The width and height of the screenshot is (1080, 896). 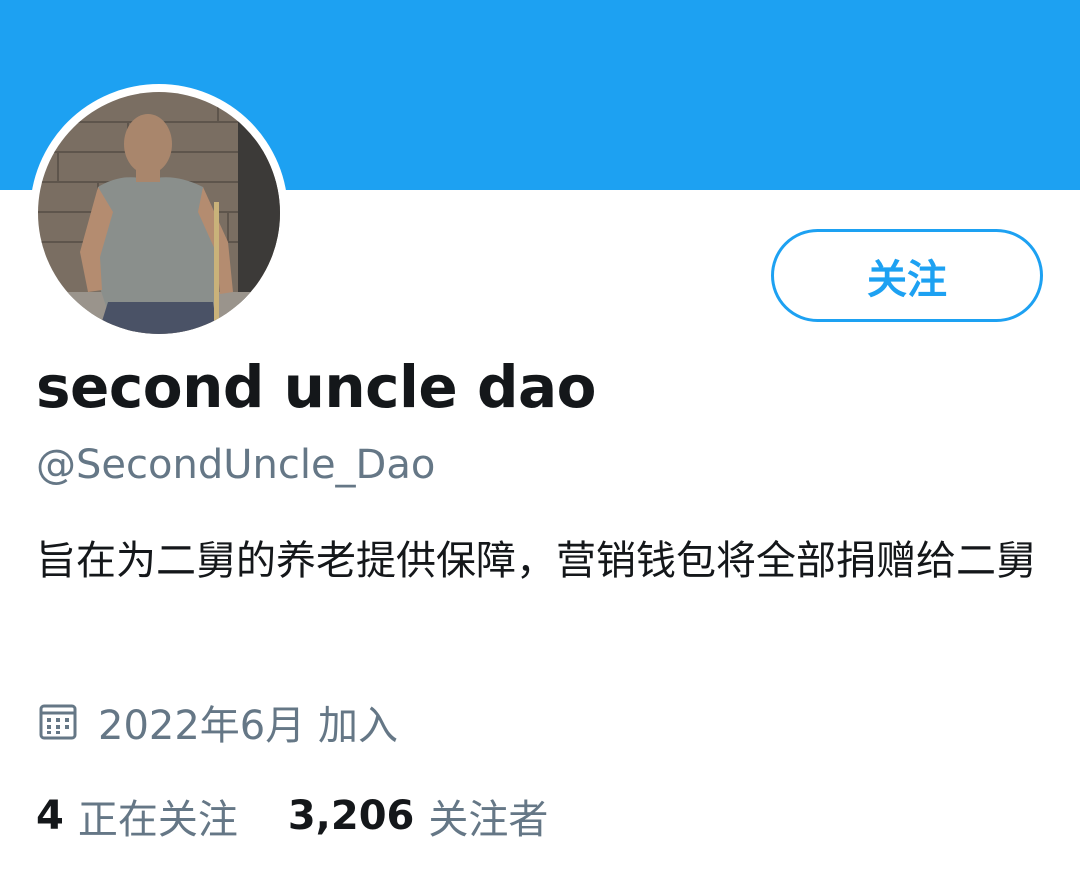 I want to click on follow-button: 关注, so click(x=907, y=275).